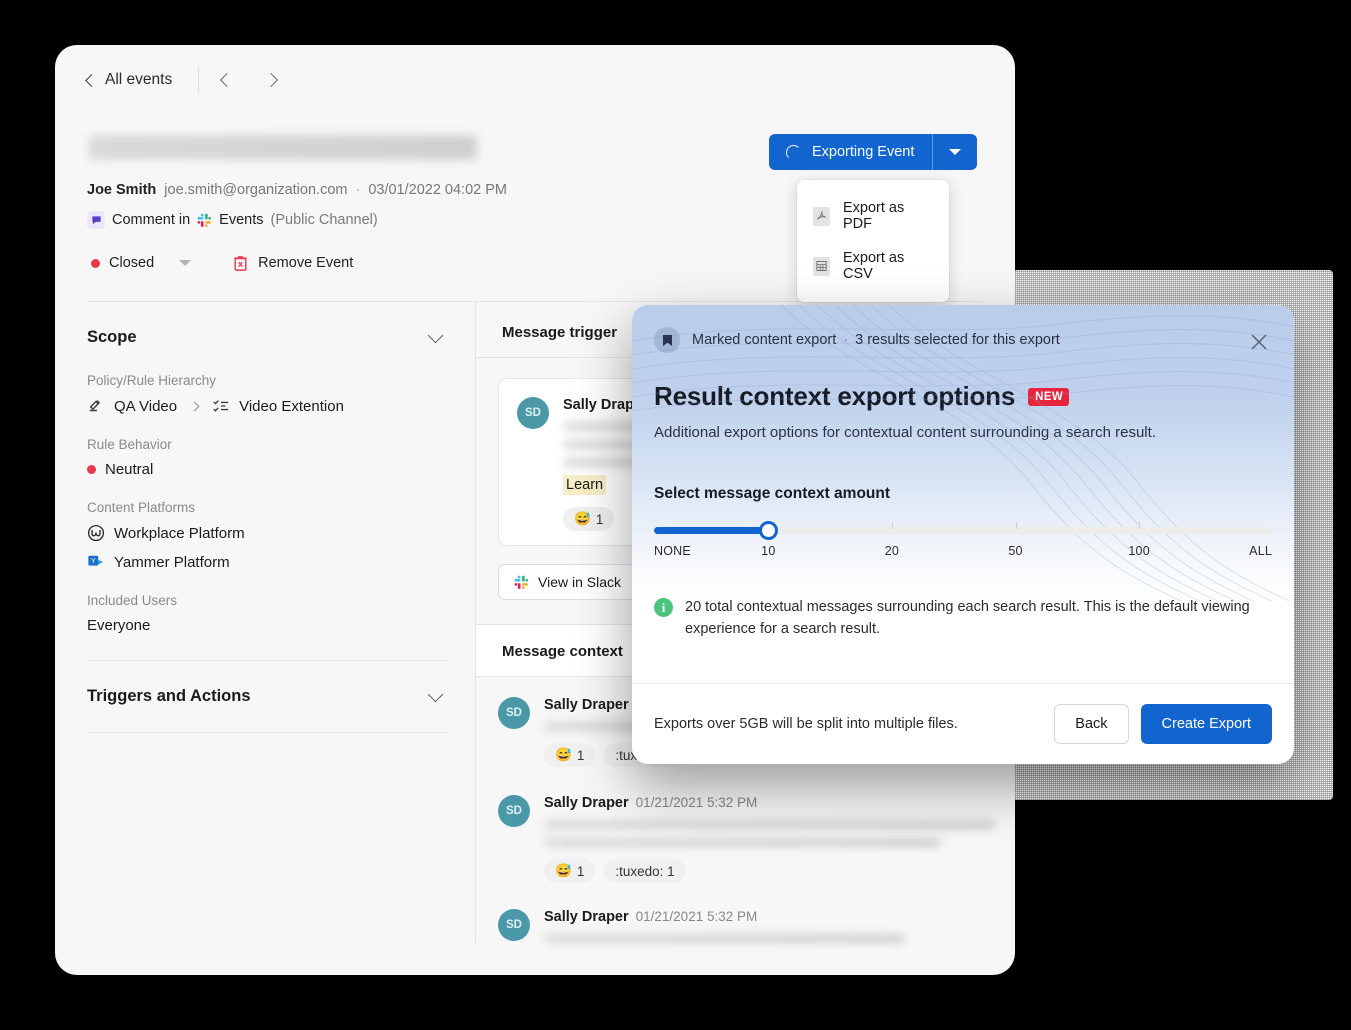 The height and width of the screenshot is (1030, 1351). What do you see at coordinates (139, 79) in the screenshot?
I see `back-label: All events` at bounding box center [139, 79].